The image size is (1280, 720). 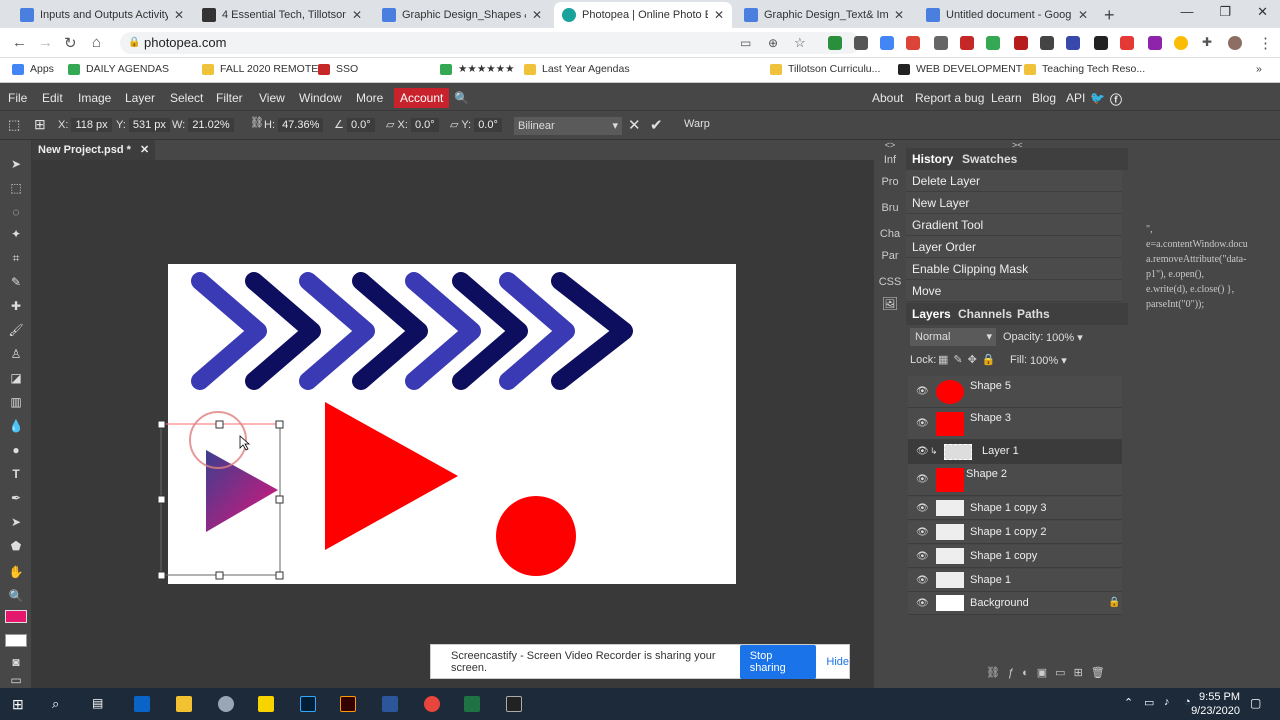 What do you see at coordinates (634, 125) in the screenshot?
I see `cancel-transform-icon: ✕` at bounding box center [634, 125].